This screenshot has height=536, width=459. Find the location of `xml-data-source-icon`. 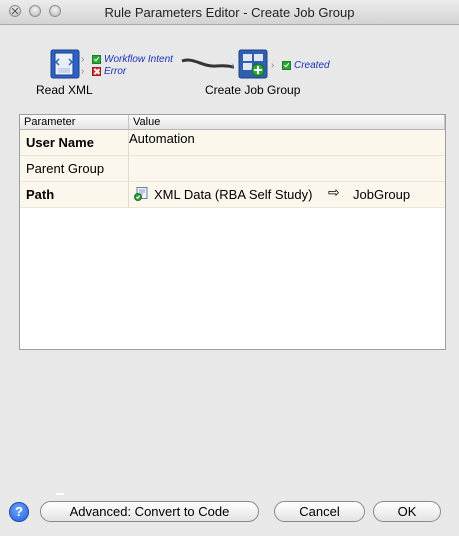

xml-data-source-icon is located at coordinates (141, 194).